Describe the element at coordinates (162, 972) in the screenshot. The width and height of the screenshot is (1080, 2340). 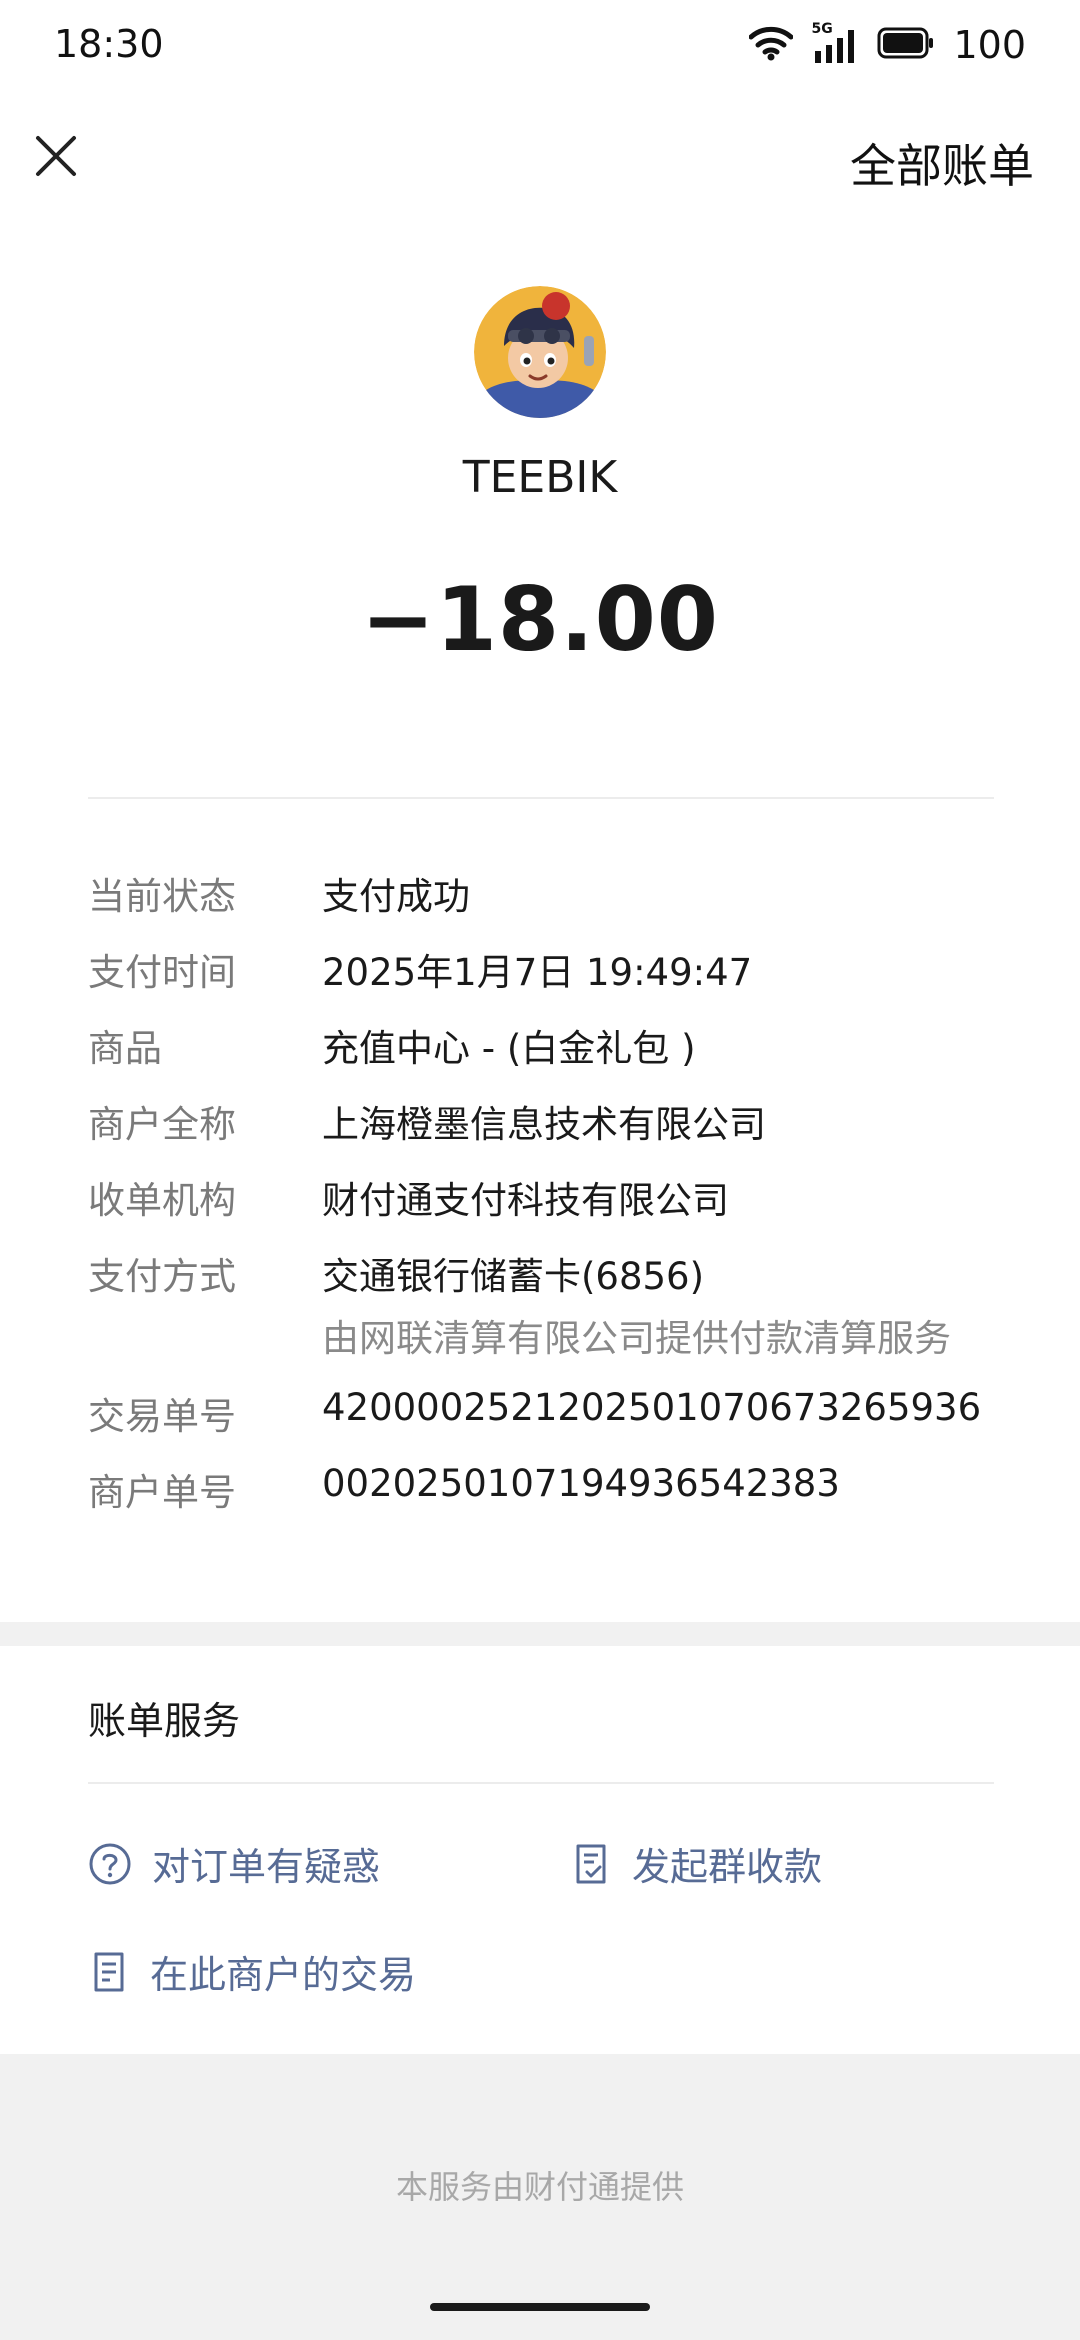
I see `detail-label: 支付时间` at that location.